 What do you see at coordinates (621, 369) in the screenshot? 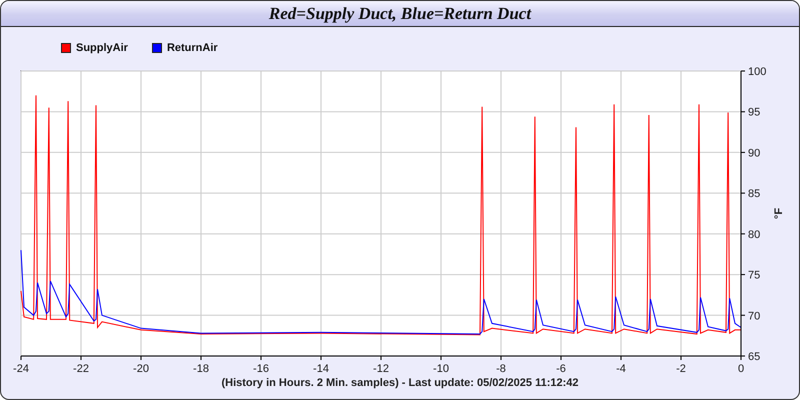
I see `tick-label: -4` at bounding box center [621, 369].